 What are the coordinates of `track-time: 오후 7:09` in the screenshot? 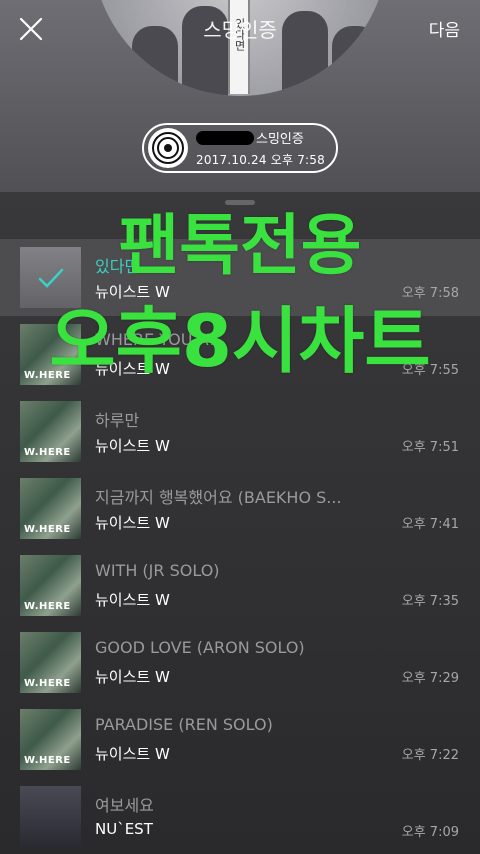 It's located at (430, 832).